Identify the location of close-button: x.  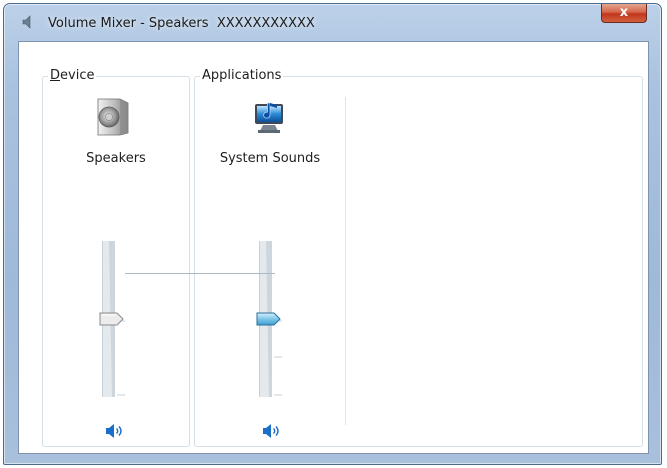
(624, 13).